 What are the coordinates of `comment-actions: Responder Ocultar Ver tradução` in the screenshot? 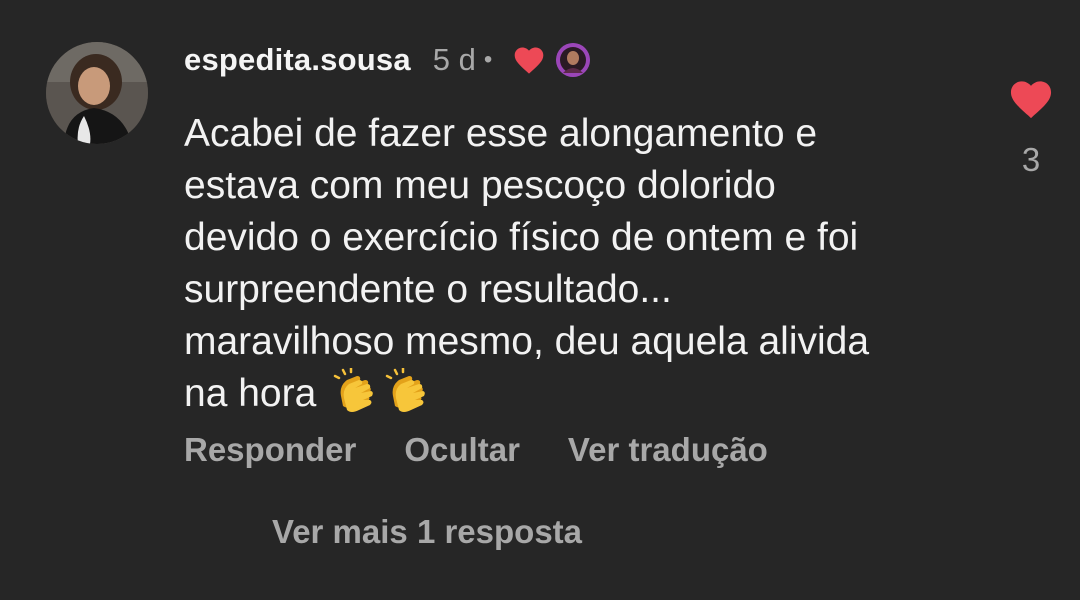 It's located at (500, 450).